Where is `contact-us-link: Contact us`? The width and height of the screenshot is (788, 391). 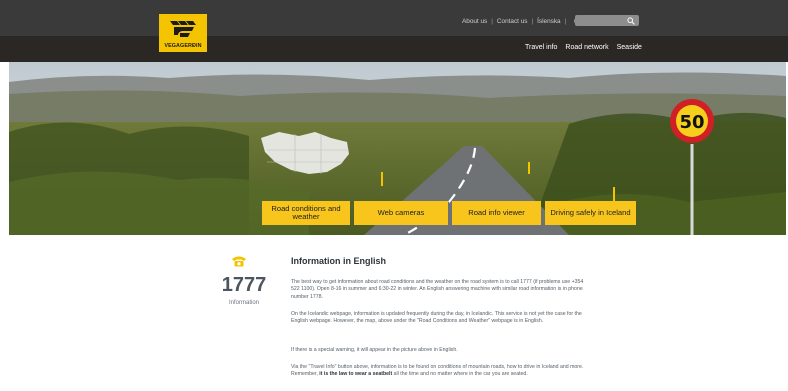 contact-us-link: Contact us is located at coordinates (512, 21).